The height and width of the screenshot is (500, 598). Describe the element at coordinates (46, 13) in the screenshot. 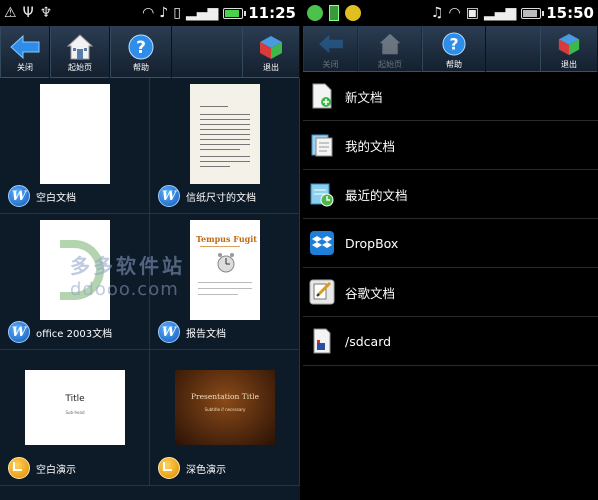

I see `usb-debug-icon: ♆` at that location.